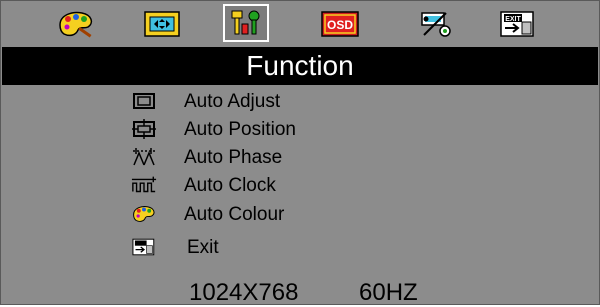 The height and width of the screenshot is (307, 600). I want to click on menu-item-auto-phase: Auto Phase, so click(281, 158).